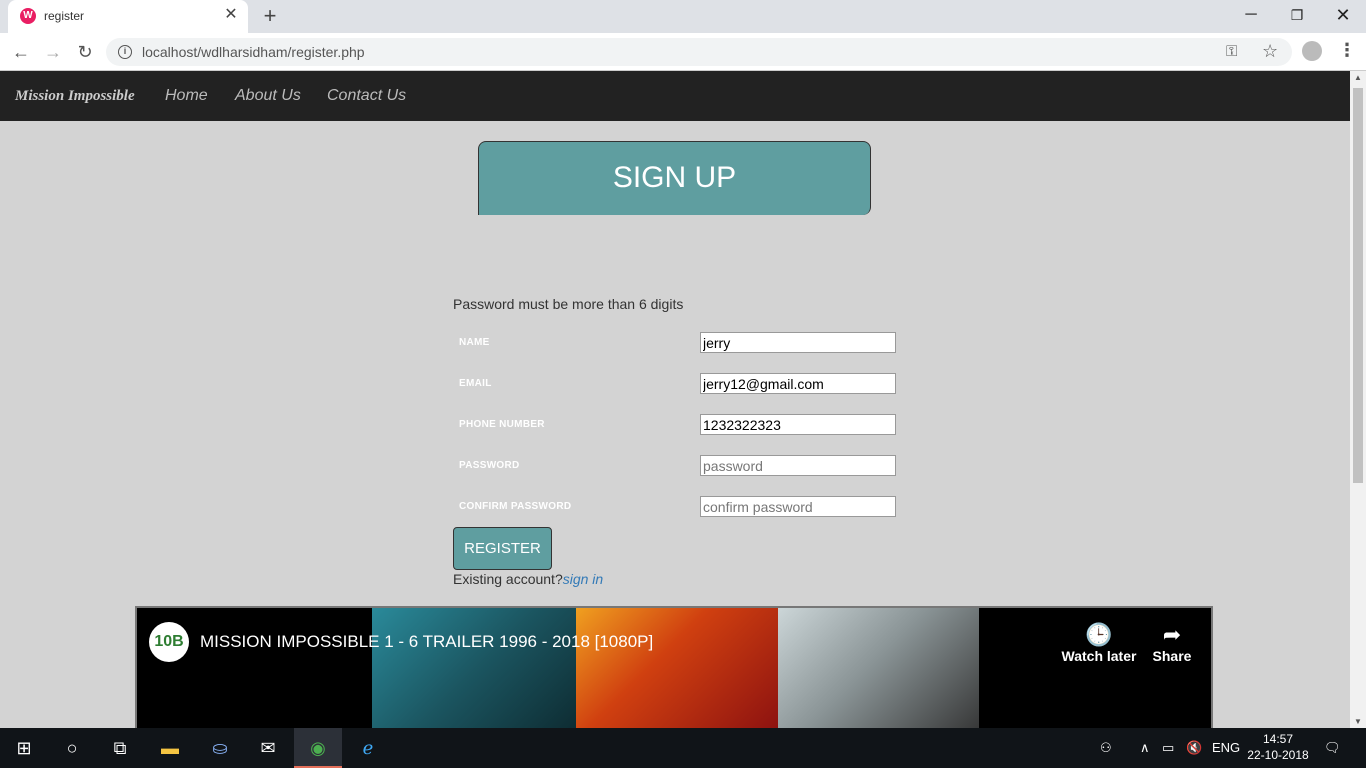 The height and width of the screenshot is (768, 1366). Describe the element at coordinates (515, 506) in the screenshot. I see `confirm-password-label: CONFIRM PASSWORD` at that location.